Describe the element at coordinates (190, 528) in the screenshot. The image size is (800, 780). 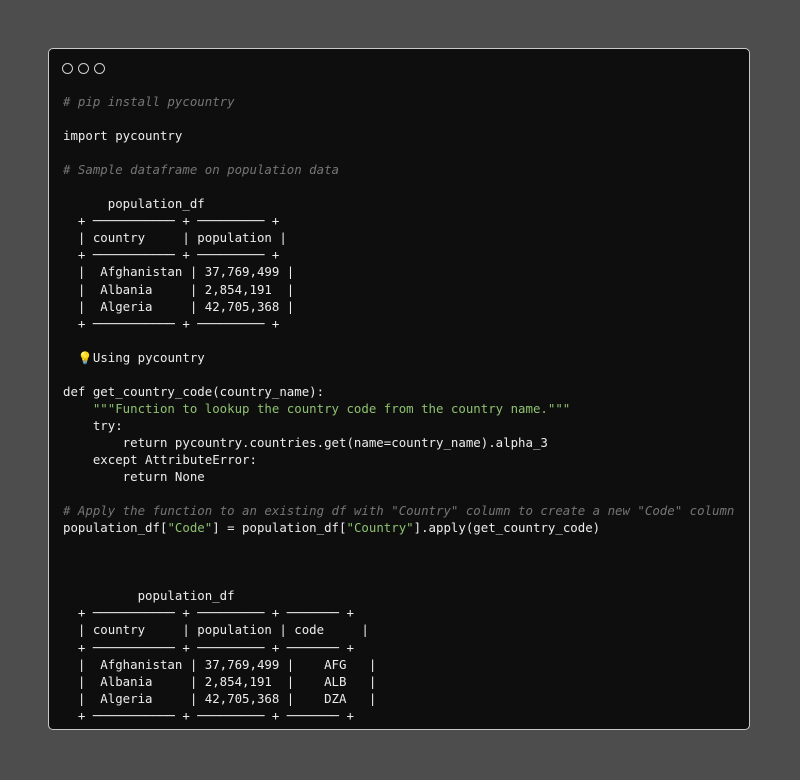
I see `string-literal: "Code"` at that location.